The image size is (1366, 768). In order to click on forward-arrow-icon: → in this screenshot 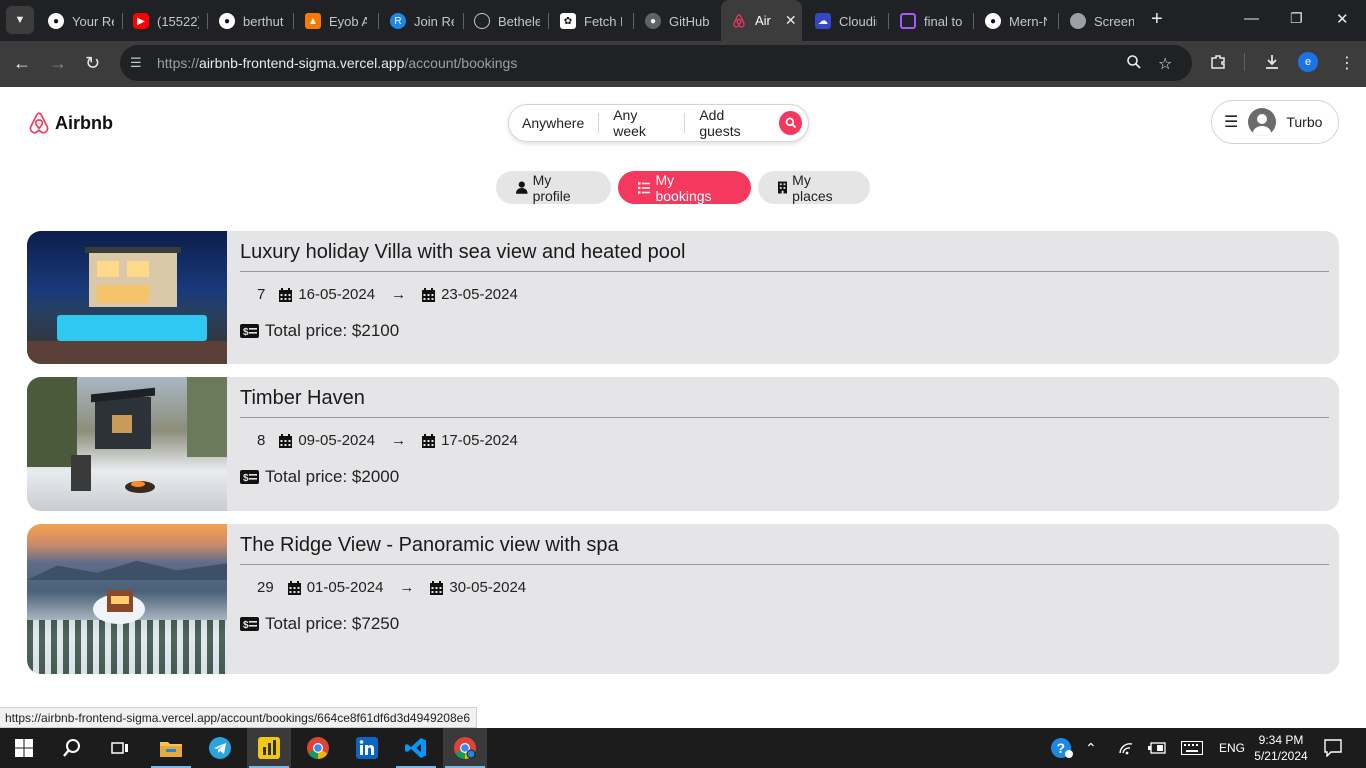, I will do `click(58, 63)`.